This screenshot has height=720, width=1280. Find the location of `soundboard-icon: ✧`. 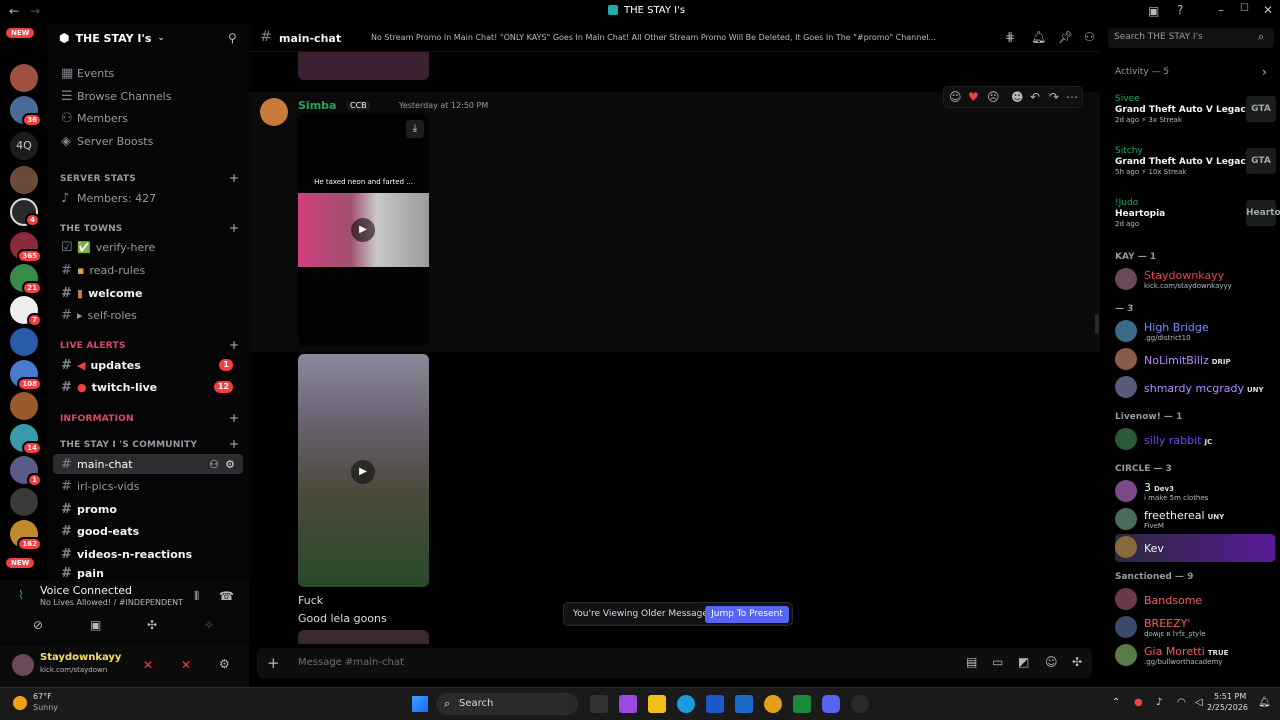

soundboard-icon: ✧ is located at coordinates (209, 625).